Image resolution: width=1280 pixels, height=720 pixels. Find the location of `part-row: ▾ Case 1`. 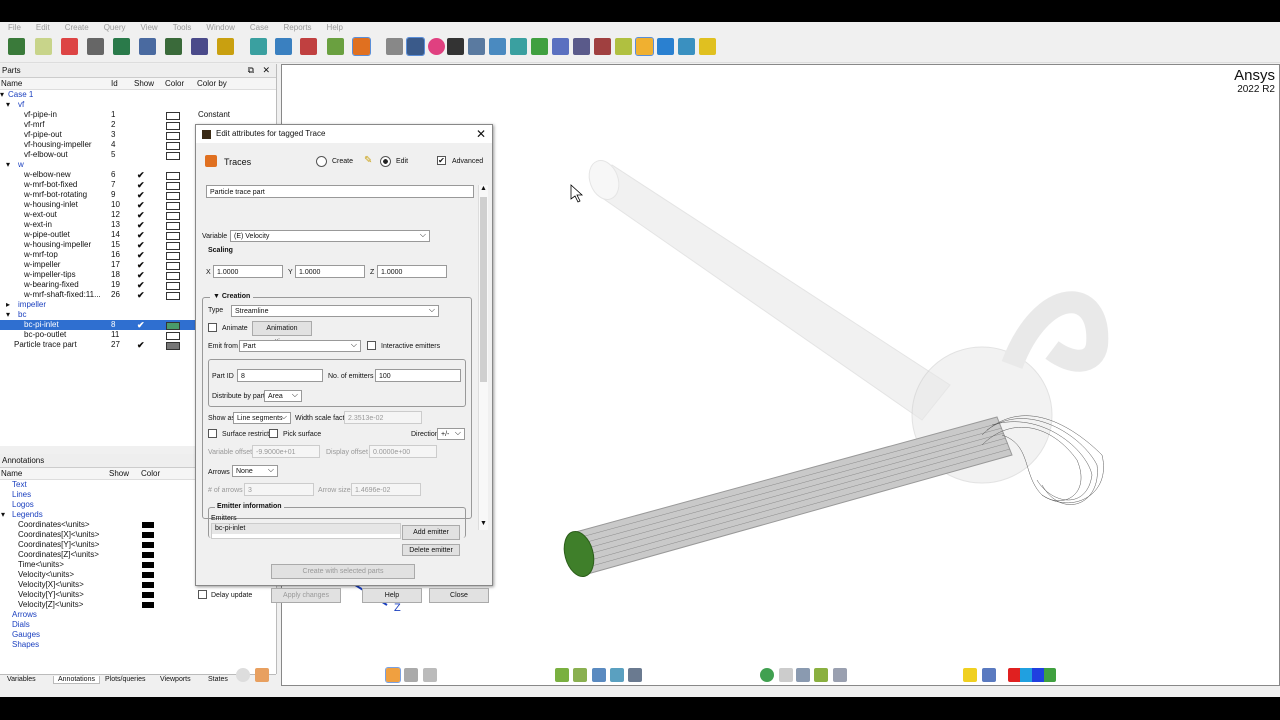

part-row: ▾ Case 1 is located at coordinates (138, 95).